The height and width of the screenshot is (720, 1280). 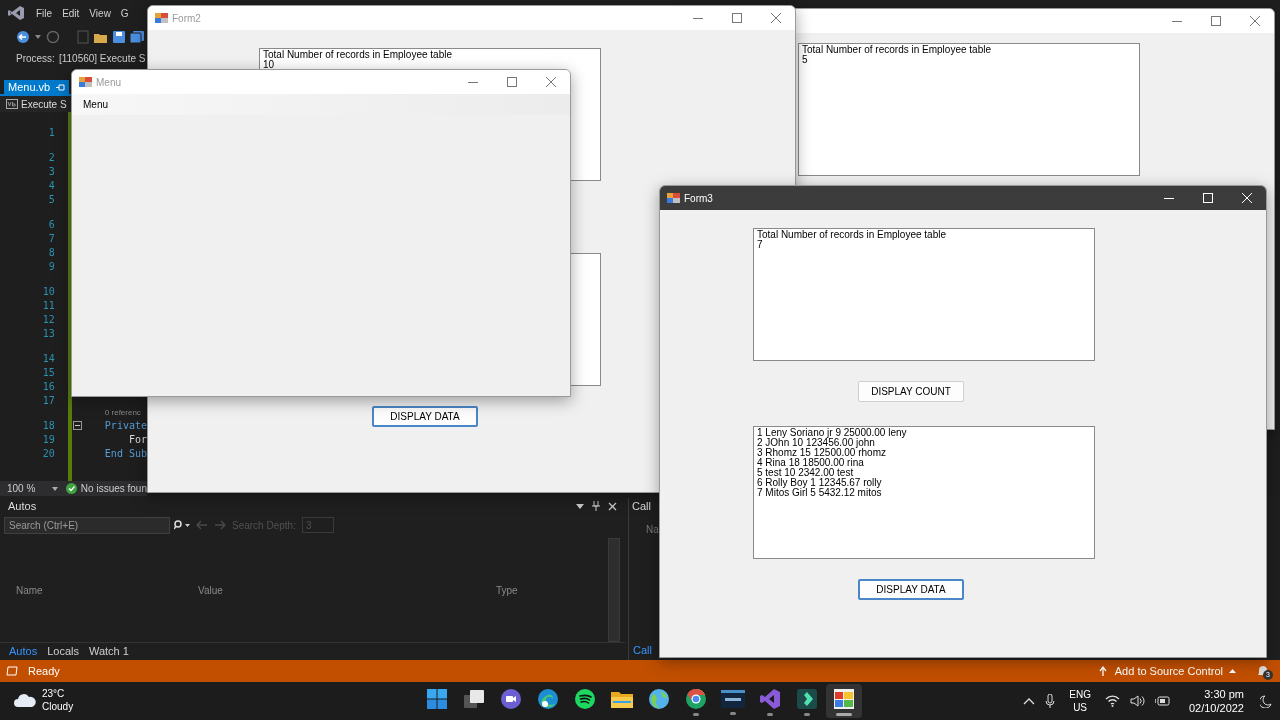 What do you see at coordinates (51, 132) in the screenshot?
I see `line-number: 1` at bounding box center [51, 132].